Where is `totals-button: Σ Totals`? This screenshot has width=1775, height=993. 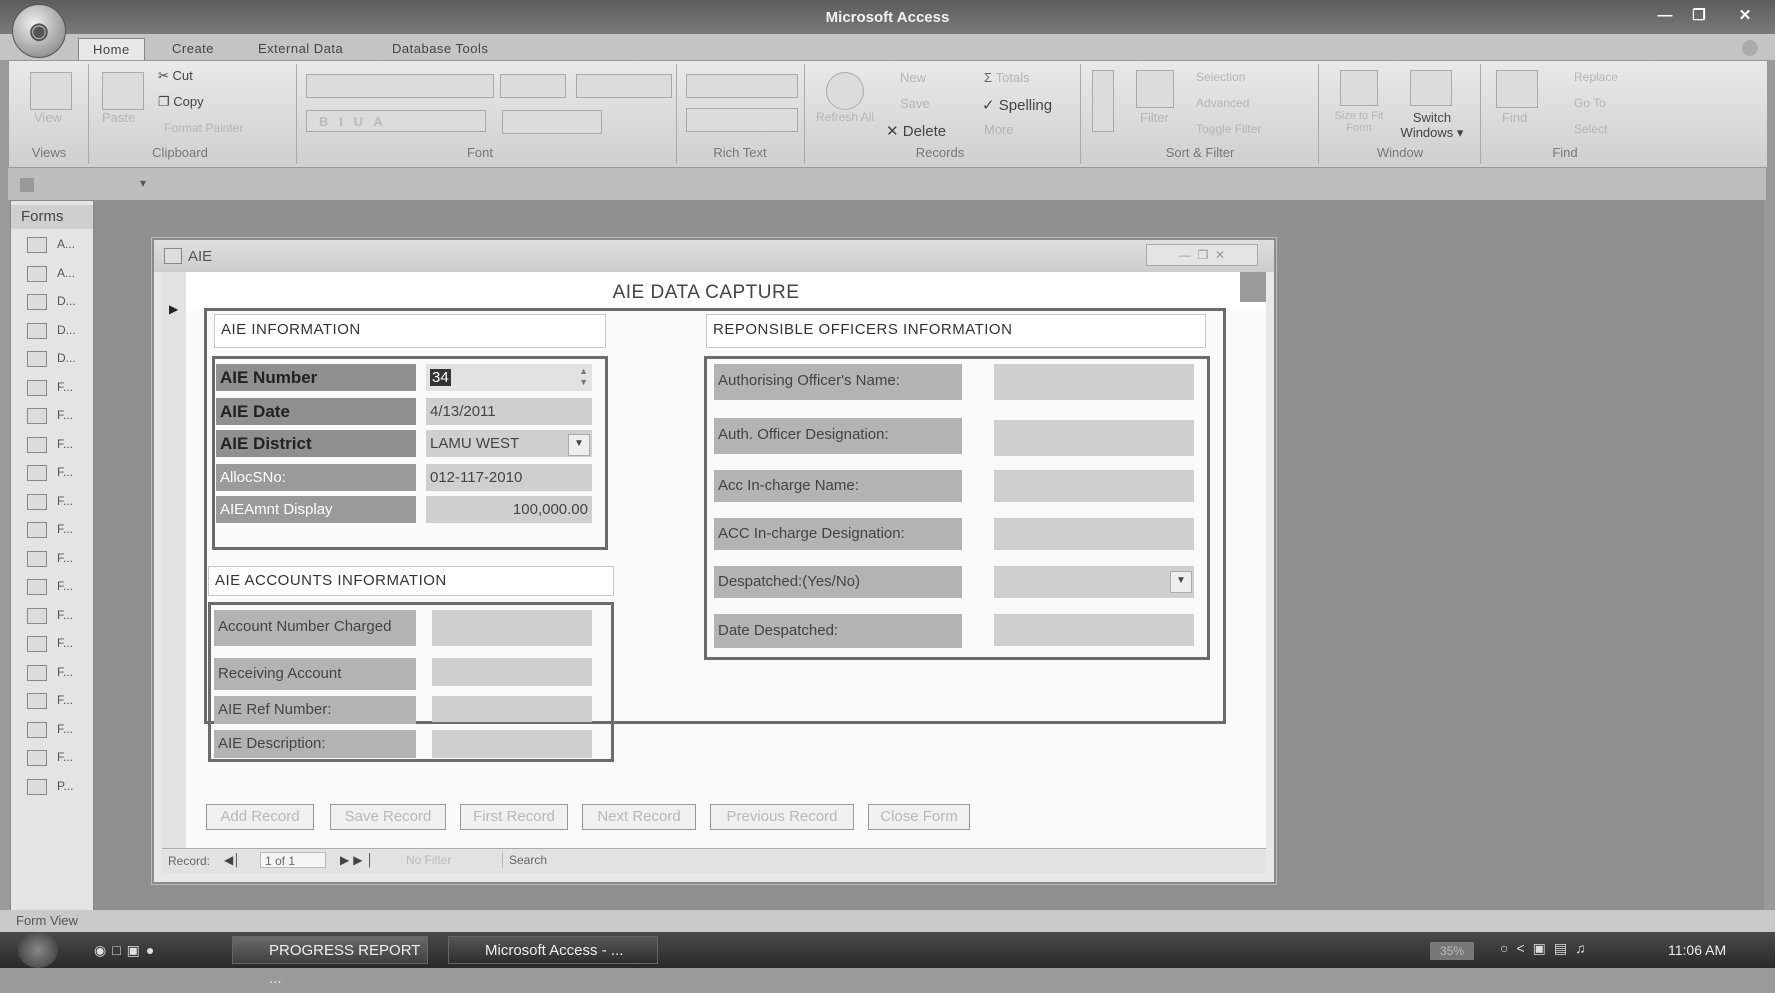 totals-button: Σ Totals is located at coordinates (1007, 77).